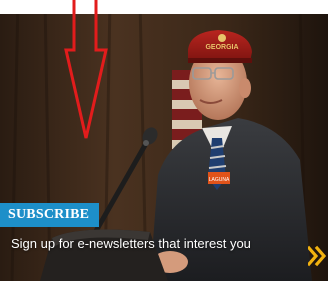 This screenshot has height=281, width=328. I want to click on subscribe-button: SUBSCRIBE, so click(50, 215).